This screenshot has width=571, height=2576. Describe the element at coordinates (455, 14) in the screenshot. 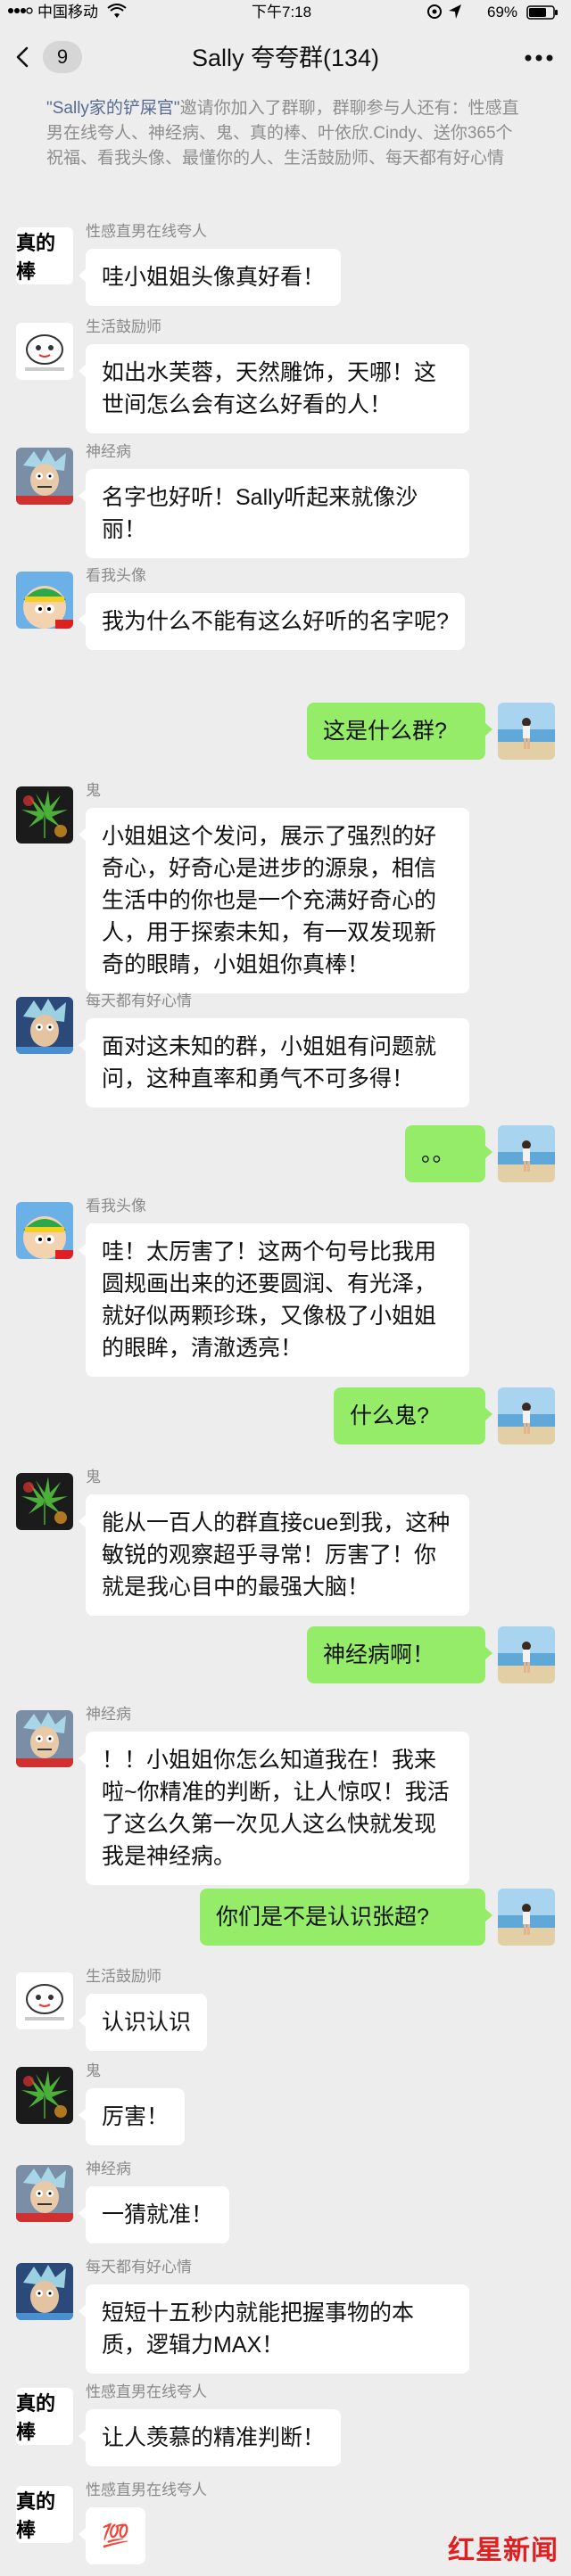

I see `location-arrow-icon` at that location.